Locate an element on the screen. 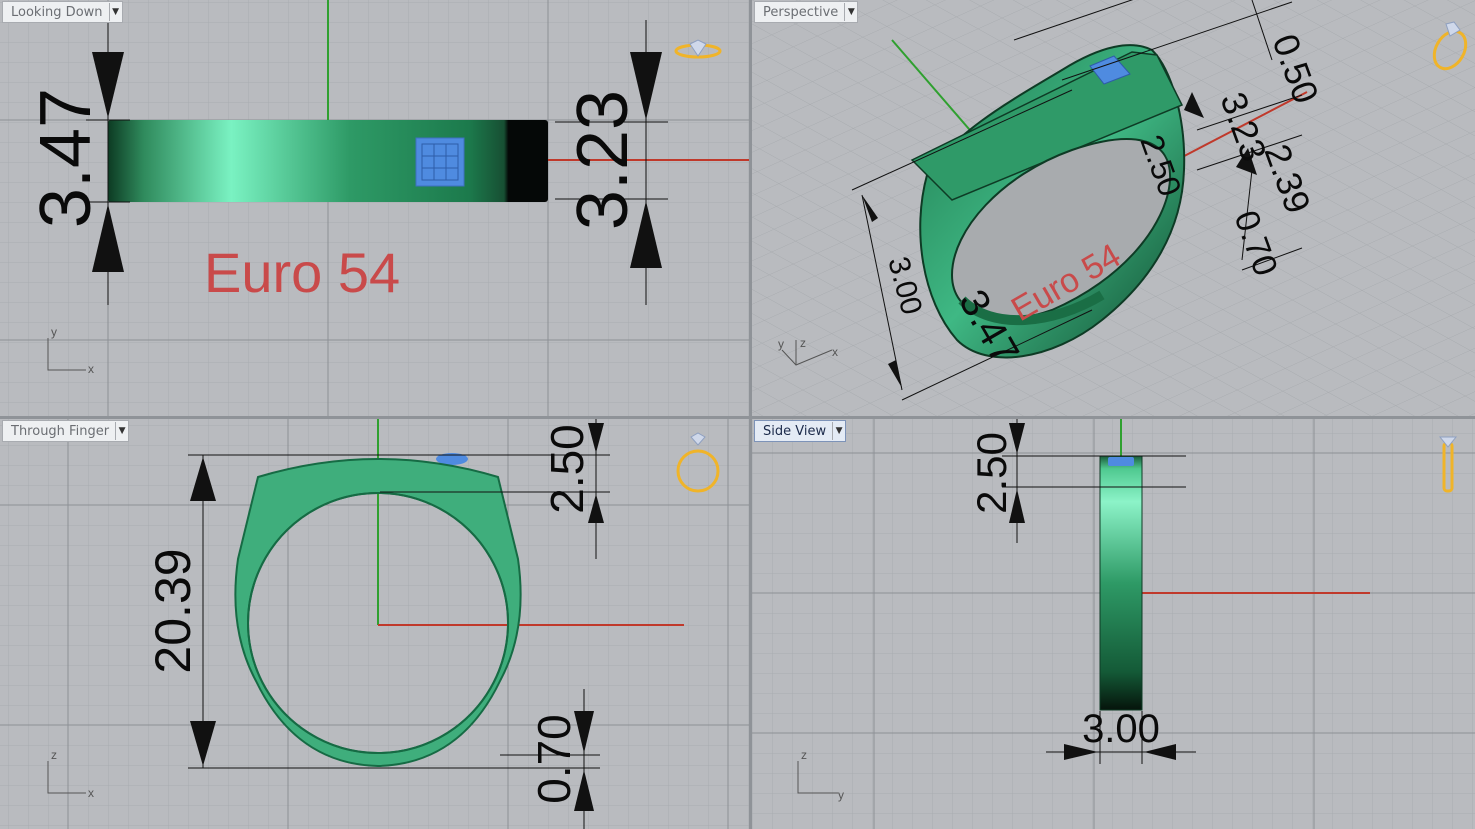  dim-3-23: 3.23 is located at coordinates (603, 160).